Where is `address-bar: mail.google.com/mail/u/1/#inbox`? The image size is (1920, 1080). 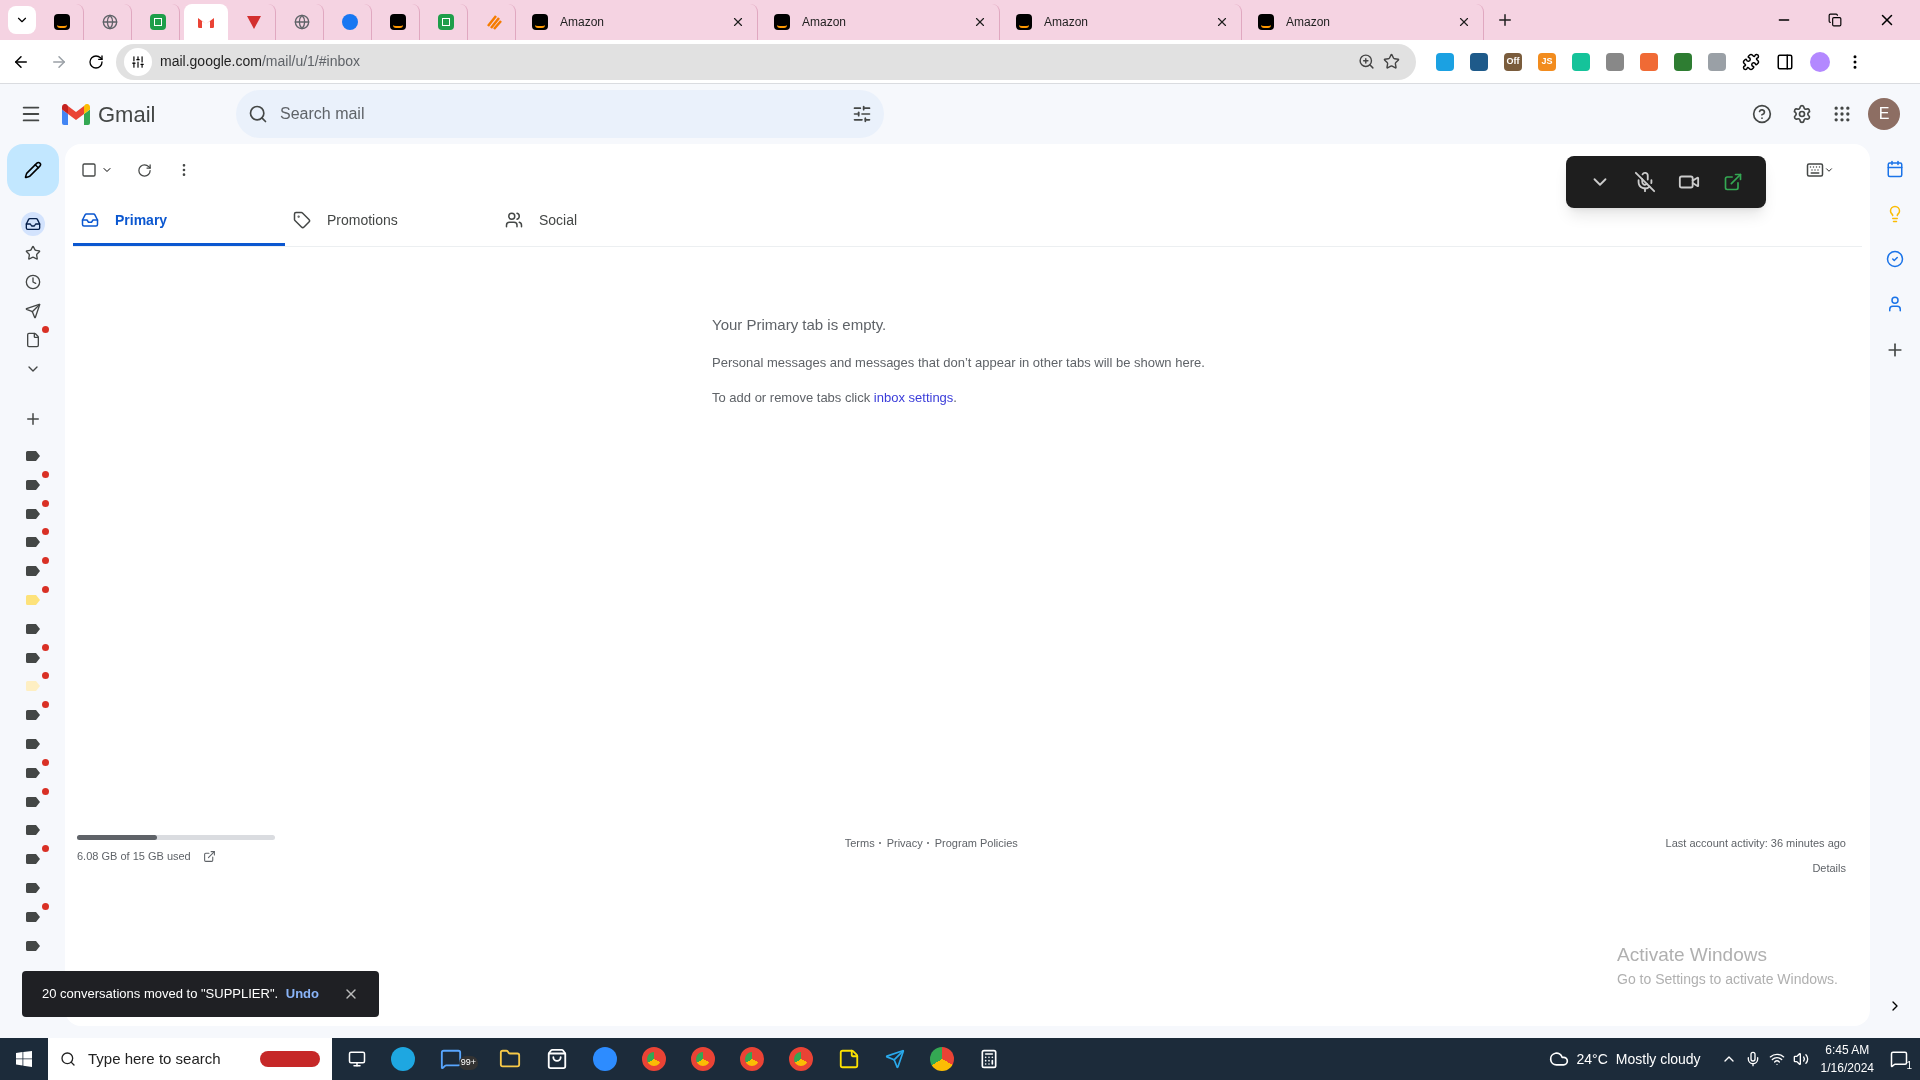
address-bar: mail.google.com/mail/u/1/#inbox is located at coordinates (766, 61).